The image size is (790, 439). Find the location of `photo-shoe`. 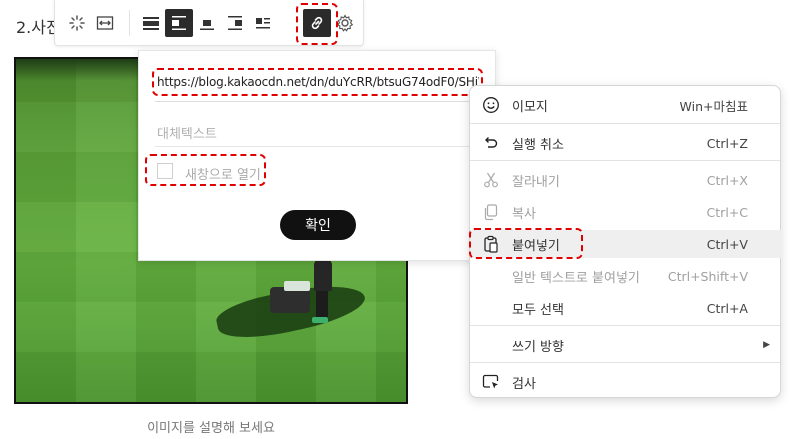

photo-shoe is located at coordinates (320, 320).